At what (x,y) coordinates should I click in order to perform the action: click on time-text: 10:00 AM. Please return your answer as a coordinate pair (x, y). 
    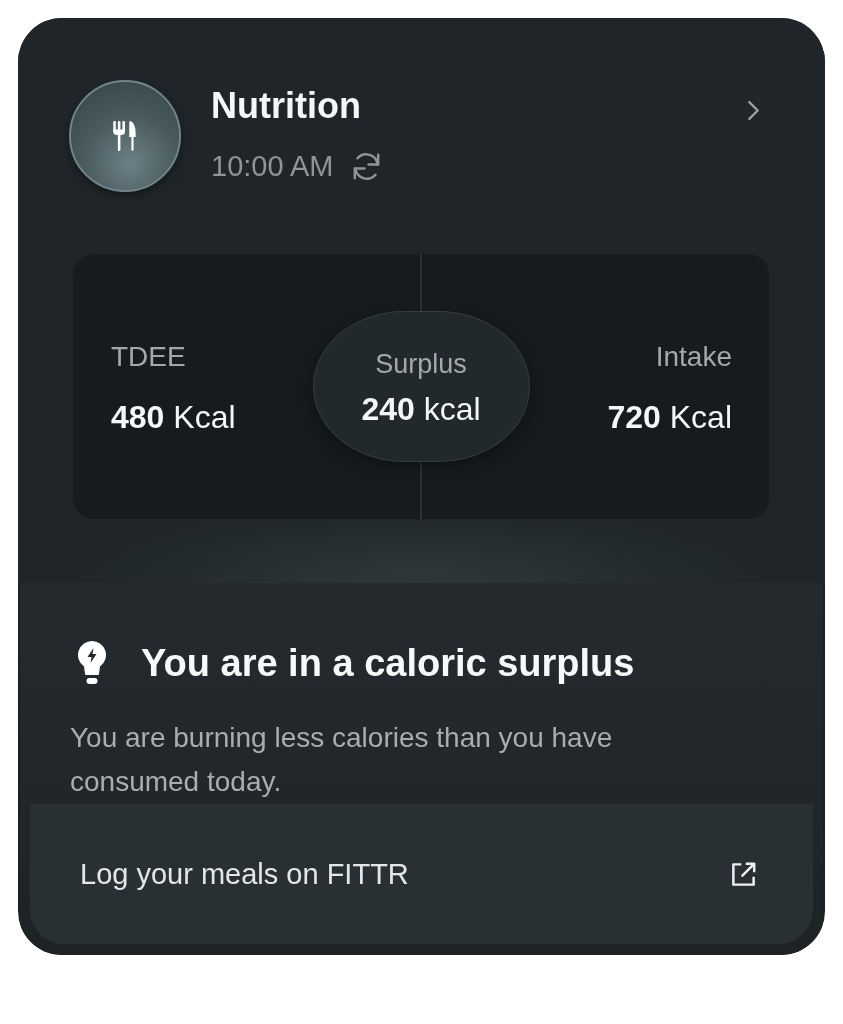
    Looking at the image, I should click on (272, 166).